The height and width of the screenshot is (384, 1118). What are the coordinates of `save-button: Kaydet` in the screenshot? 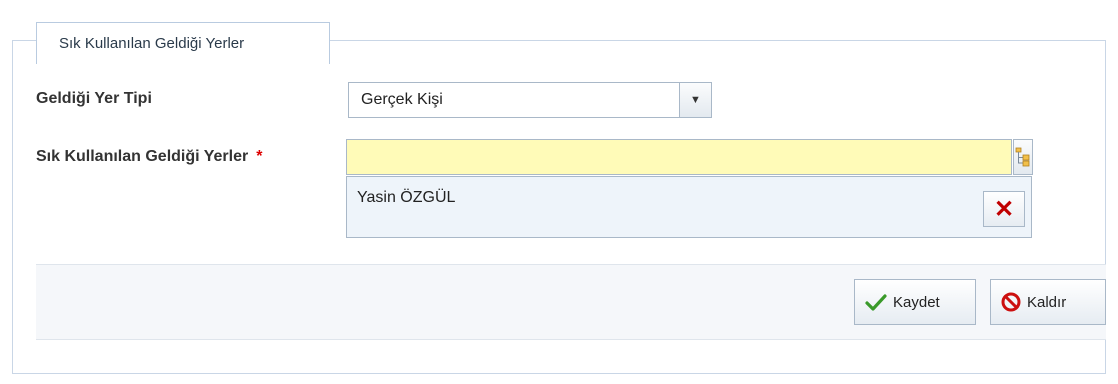 It's located at (915, 302).